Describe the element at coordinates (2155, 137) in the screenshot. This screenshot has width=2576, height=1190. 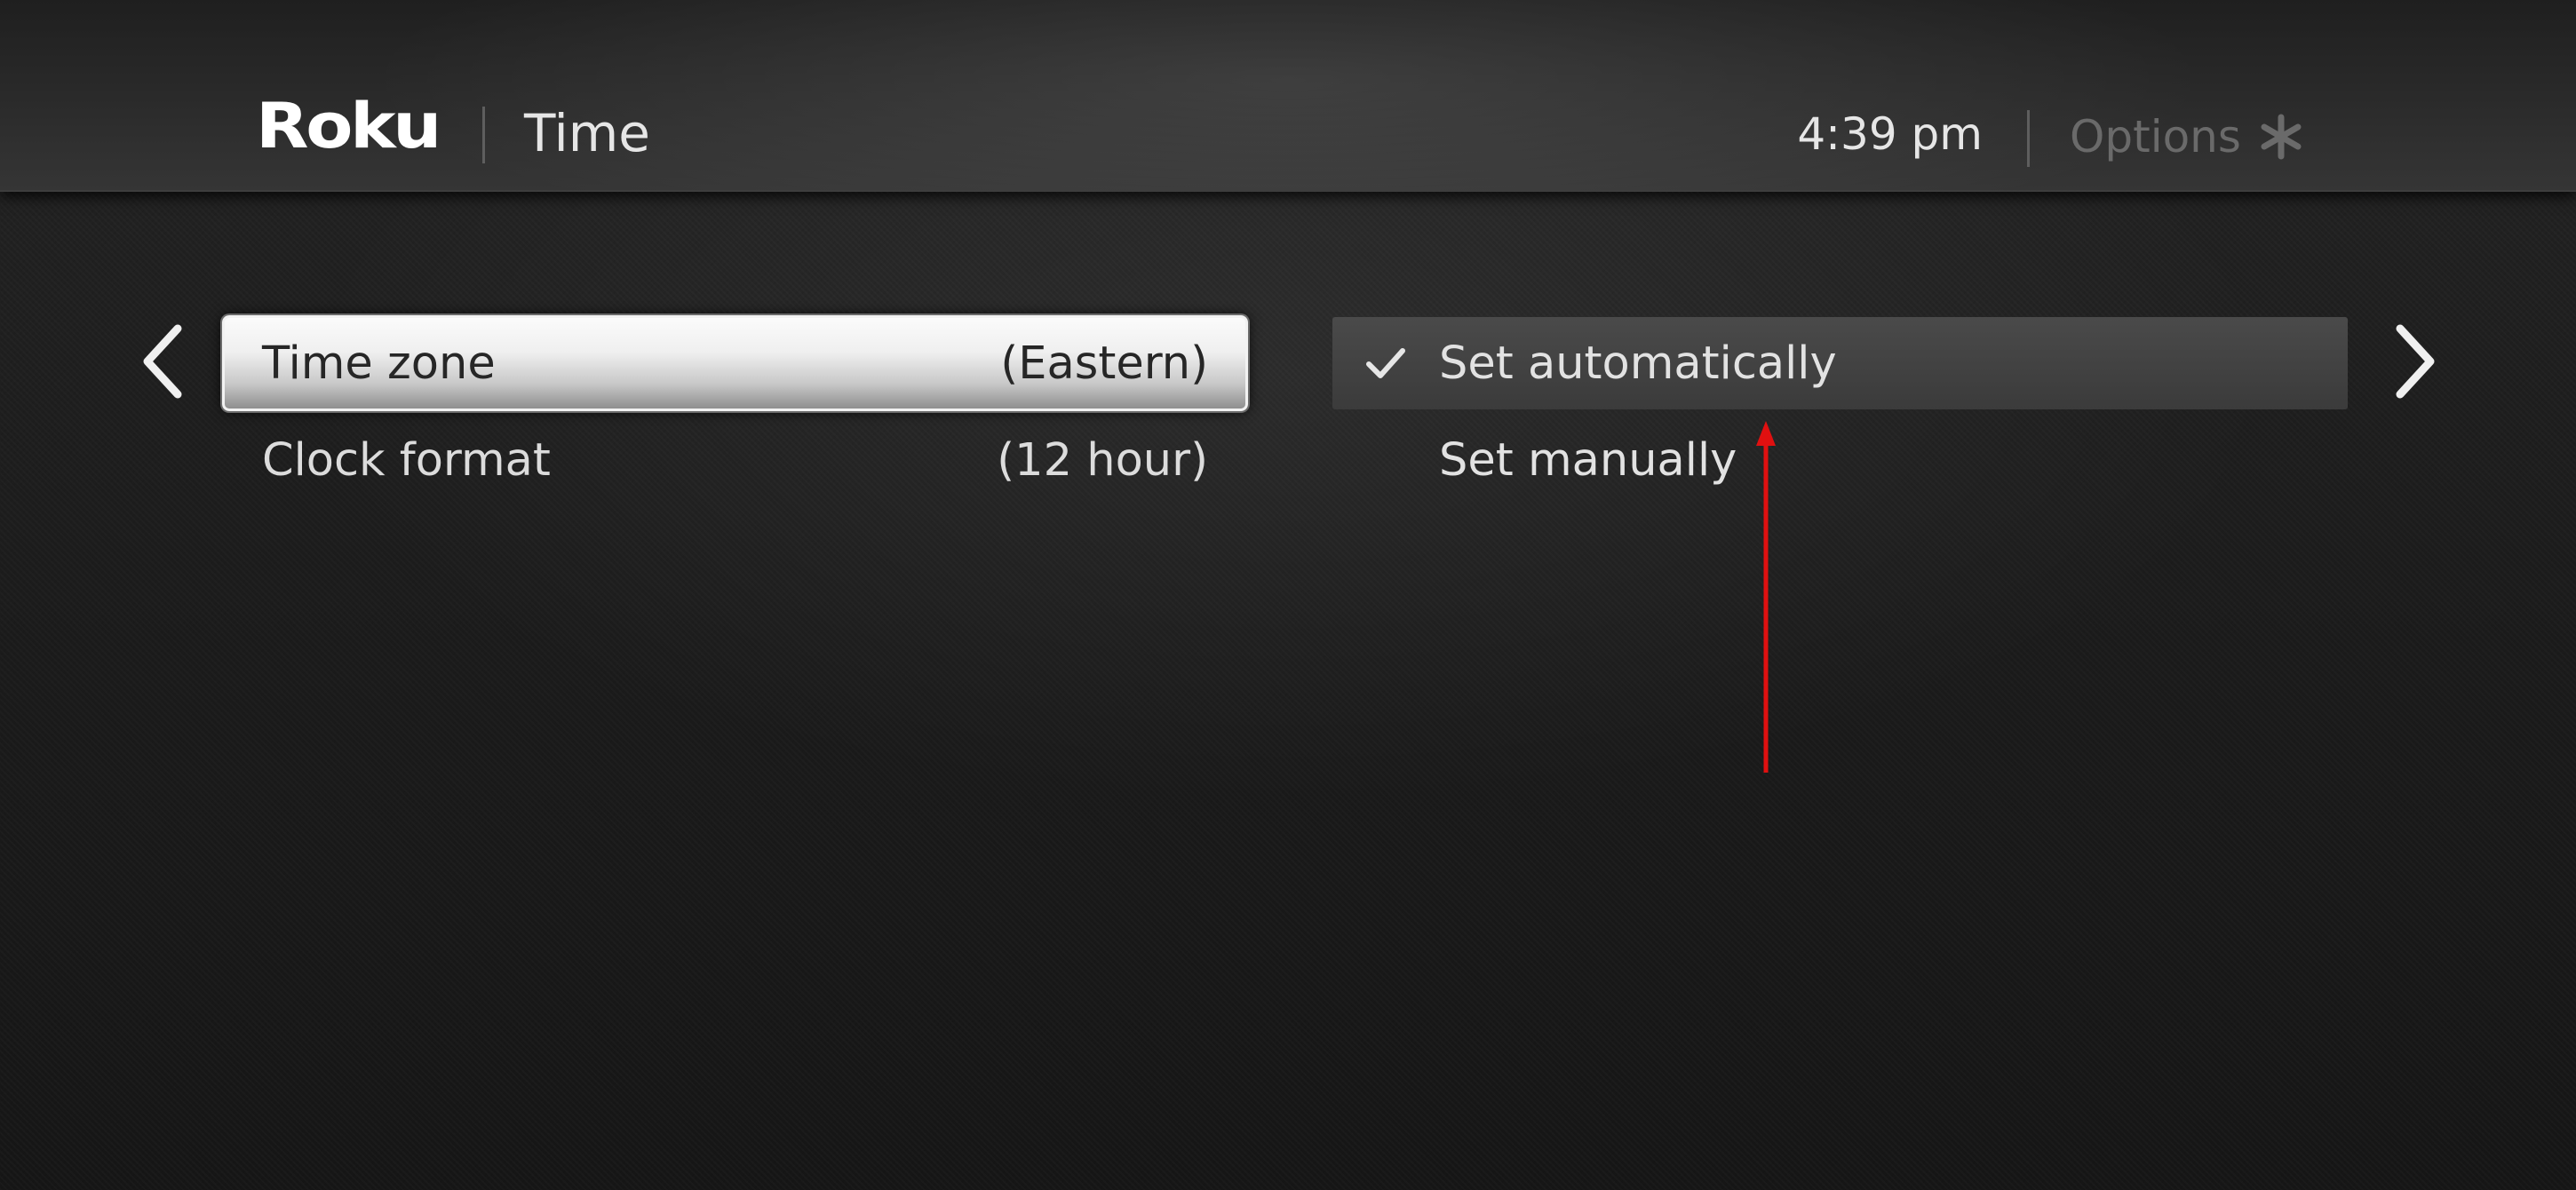
I see `options-label: Options` at that location.